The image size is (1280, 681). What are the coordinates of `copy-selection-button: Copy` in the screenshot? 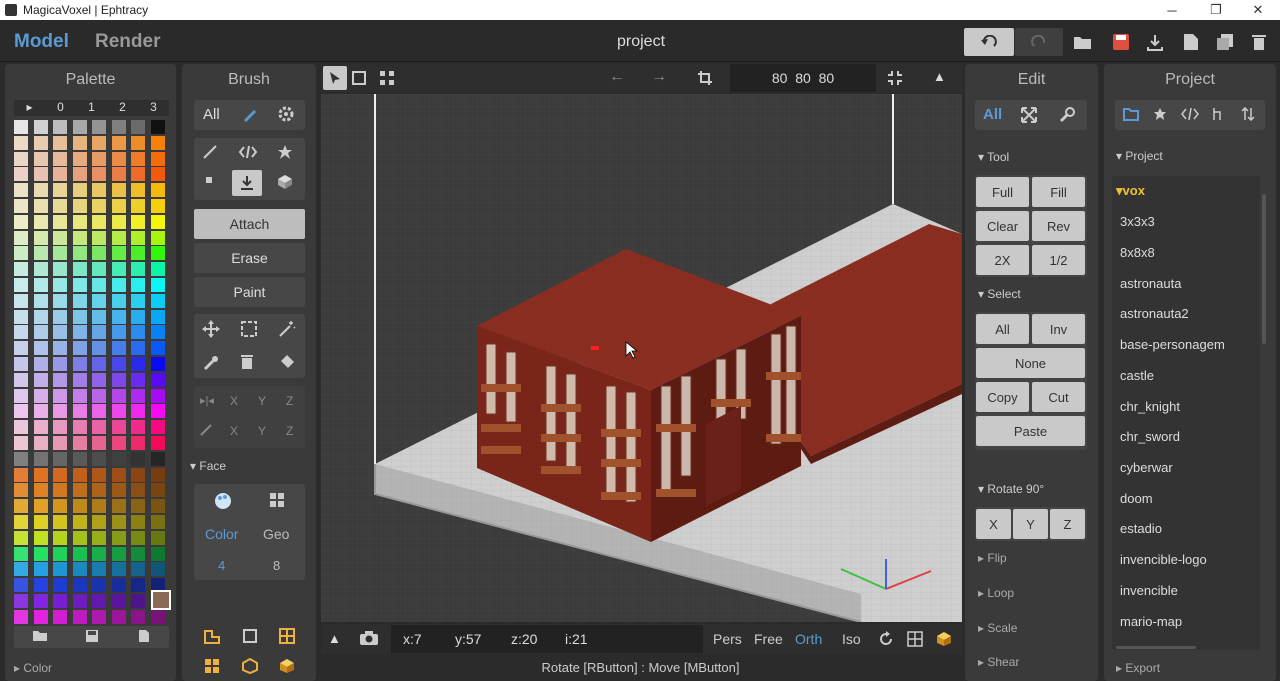 It's located at (1002, 397).